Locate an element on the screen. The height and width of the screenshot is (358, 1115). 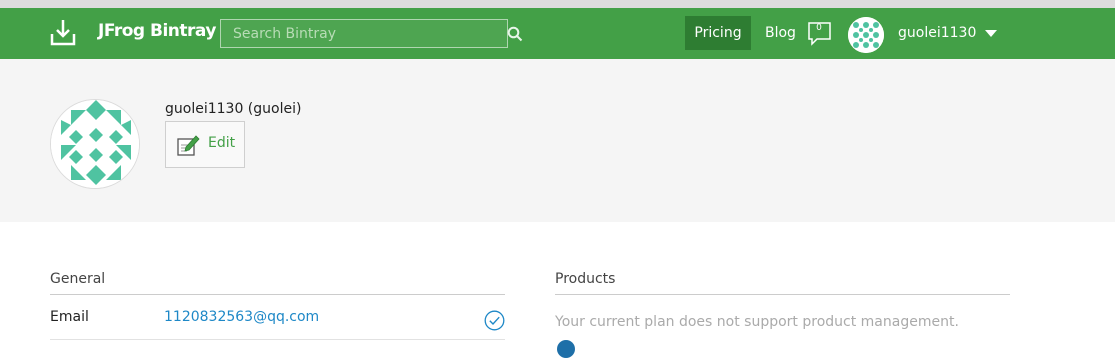
download-logo-icon is located at coordinates (63, 33).